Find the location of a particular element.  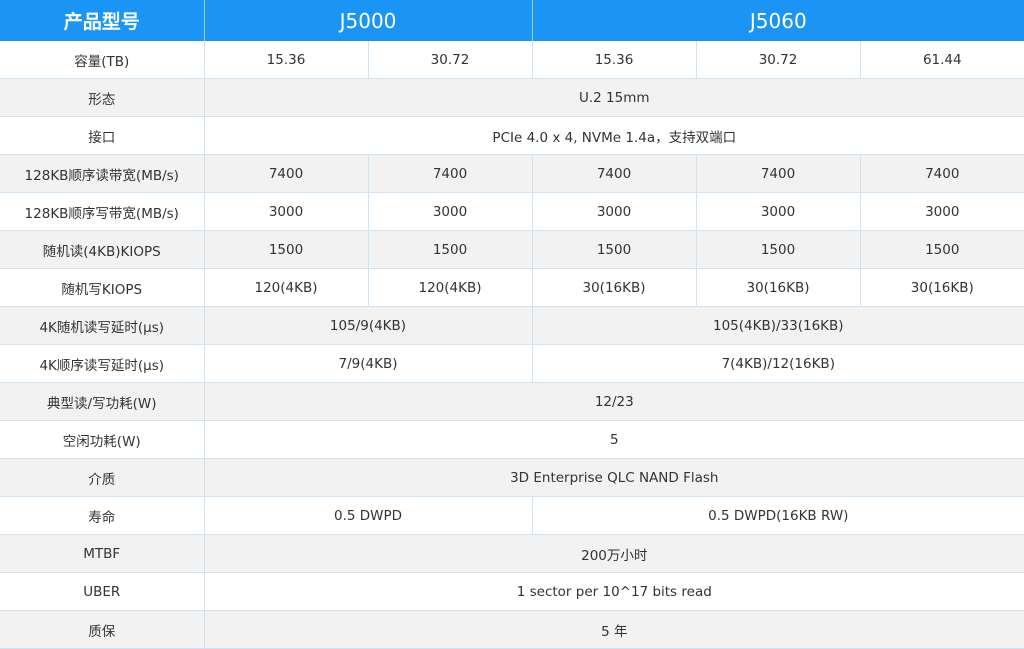

table-row: 质保 5 年 is located at coordinates (512, 629).